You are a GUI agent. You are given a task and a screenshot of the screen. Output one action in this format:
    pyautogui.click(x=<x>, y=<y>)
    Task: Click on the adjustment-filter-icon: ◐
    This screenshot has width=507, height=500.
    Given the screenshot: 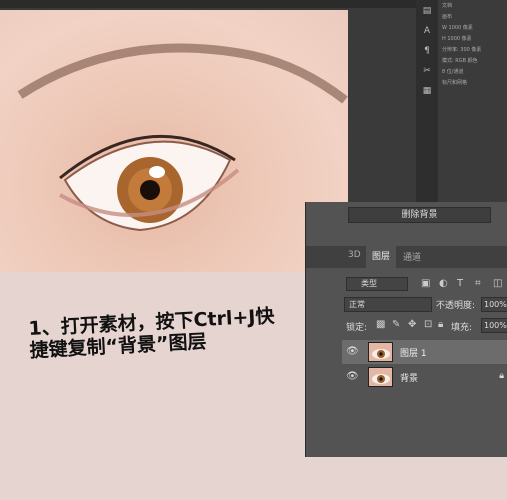 What is the action you would take?
    pyautogui.click(x=443, y=283)
    